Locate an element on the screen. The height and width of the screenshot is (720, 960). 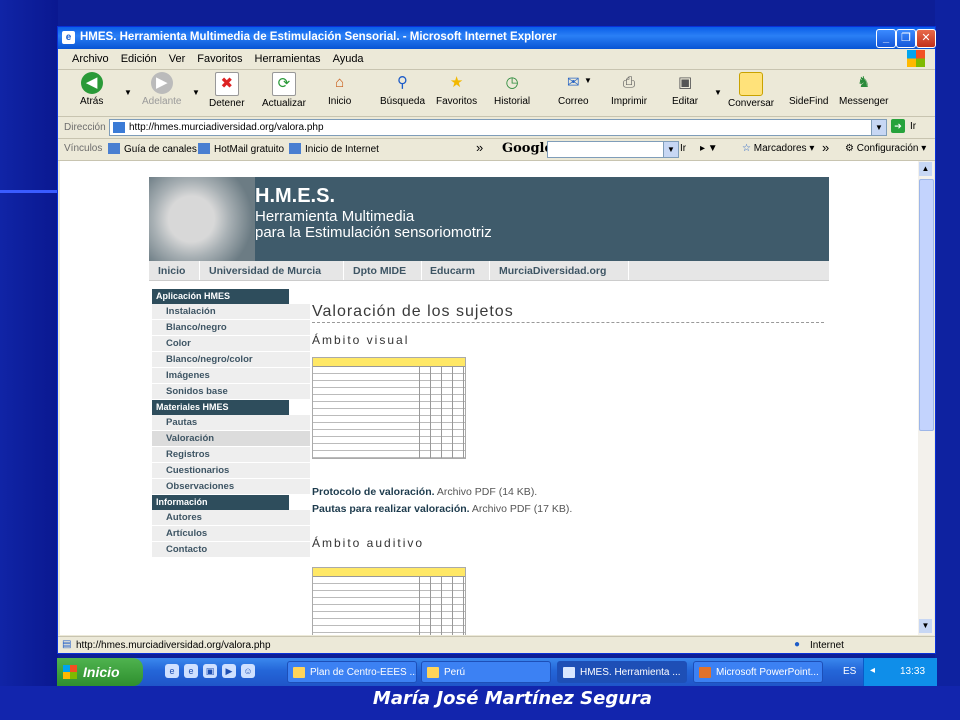
settings-button: ⚙ Configuración ▾ is located at coordinates (885, 148).